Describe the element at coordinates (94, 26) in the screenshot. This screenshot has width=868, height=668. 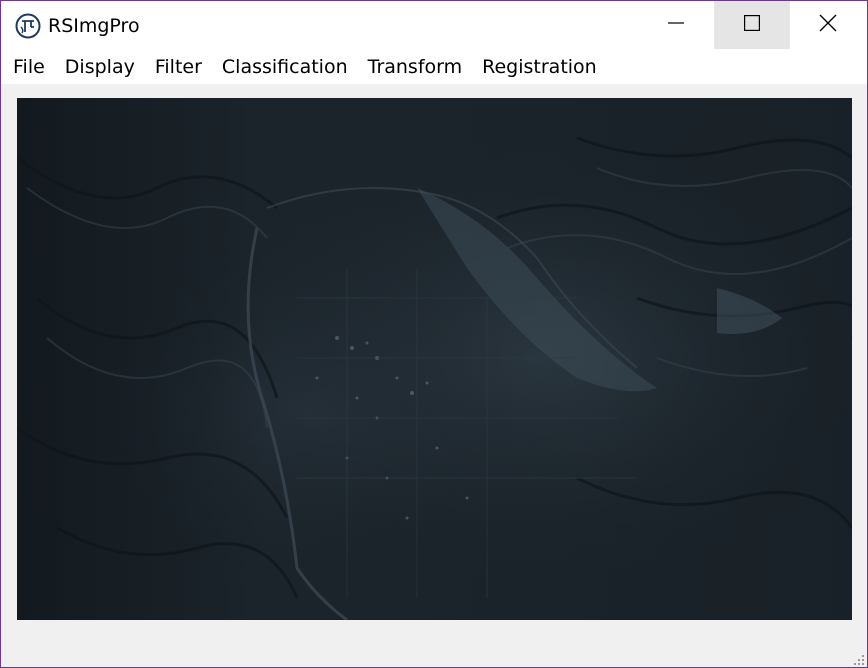
I see `window-title: RSImgPro` at that location.